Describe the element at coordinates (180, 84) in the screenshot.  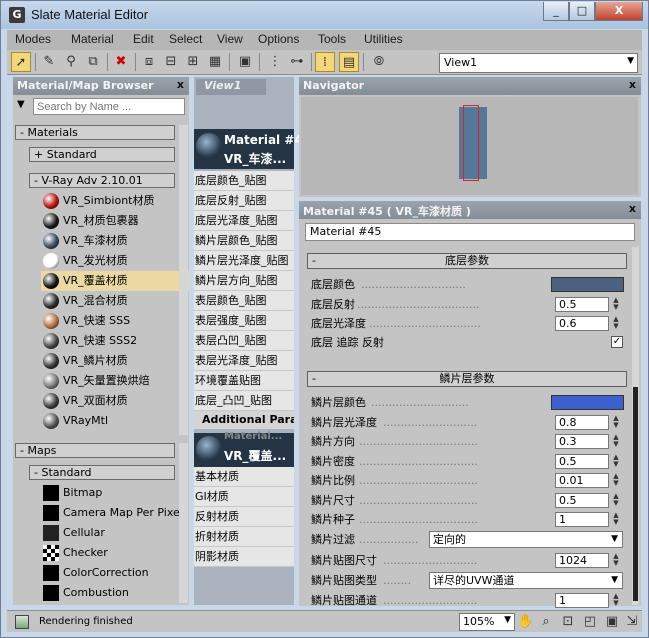
I see `browser-close-icon: x` at that location.